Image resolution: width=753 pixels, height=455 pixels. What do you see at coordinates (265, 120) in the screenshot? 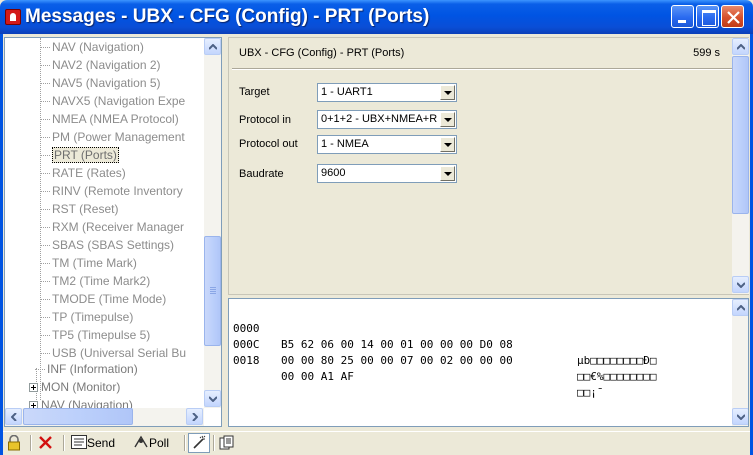
I see `protocol-in-label: Protocol in` at bounding box center [265, 120].